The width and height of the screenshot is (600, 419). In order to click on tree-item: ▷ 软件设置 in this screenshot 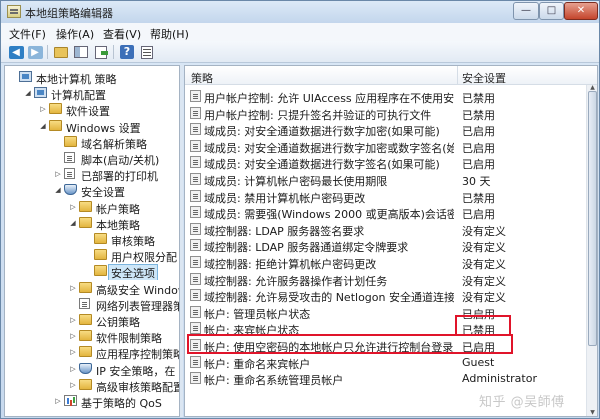, I will do `click(92, 109)`.